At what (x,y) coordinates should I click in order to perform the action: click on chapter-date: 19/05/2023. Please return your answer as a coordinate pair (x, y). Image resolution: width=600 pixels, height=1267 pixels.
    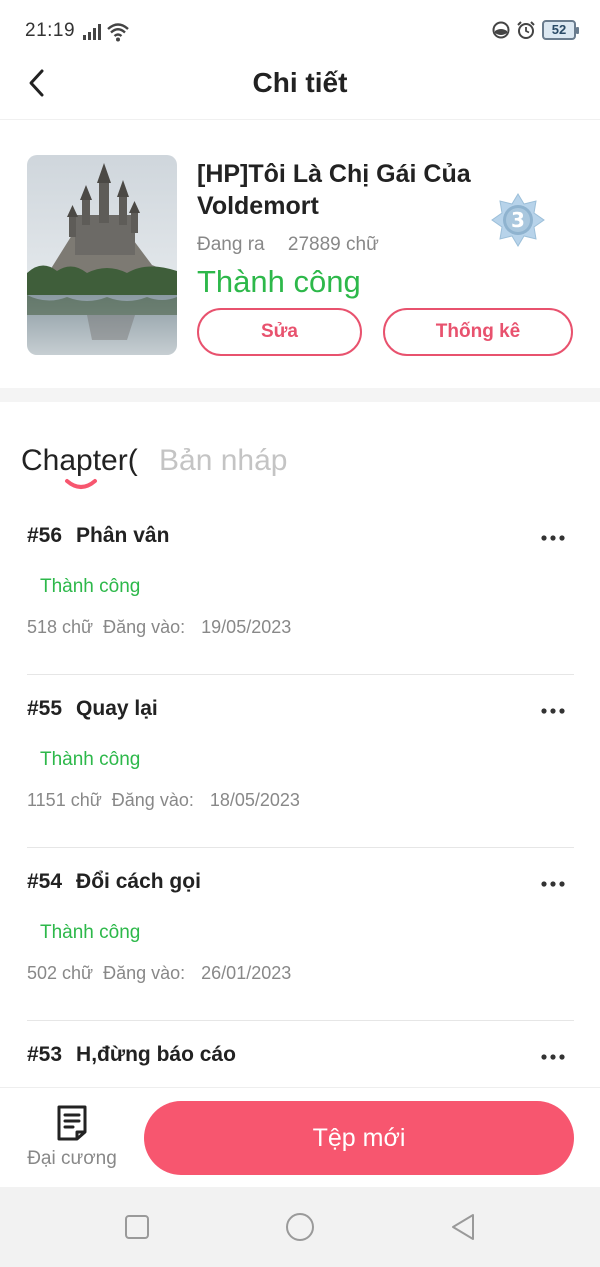
    Looking at the image, I should click on (246, 627).